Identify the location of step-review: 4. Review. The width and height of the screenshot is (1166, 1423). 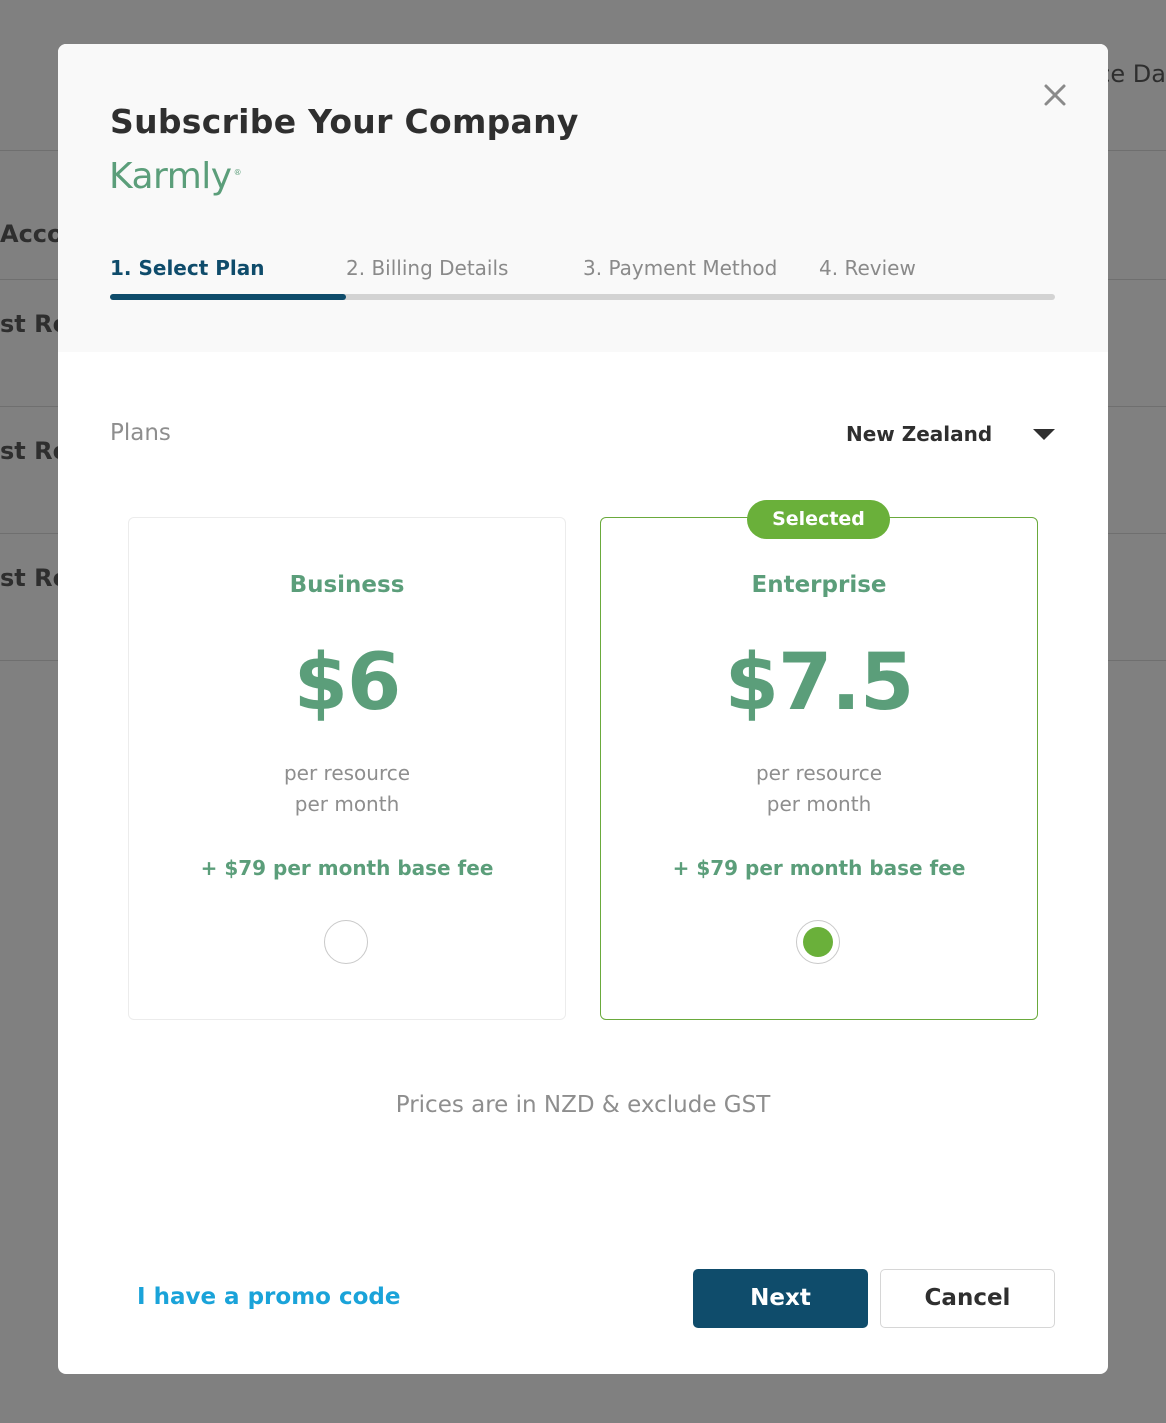
(867, 268).